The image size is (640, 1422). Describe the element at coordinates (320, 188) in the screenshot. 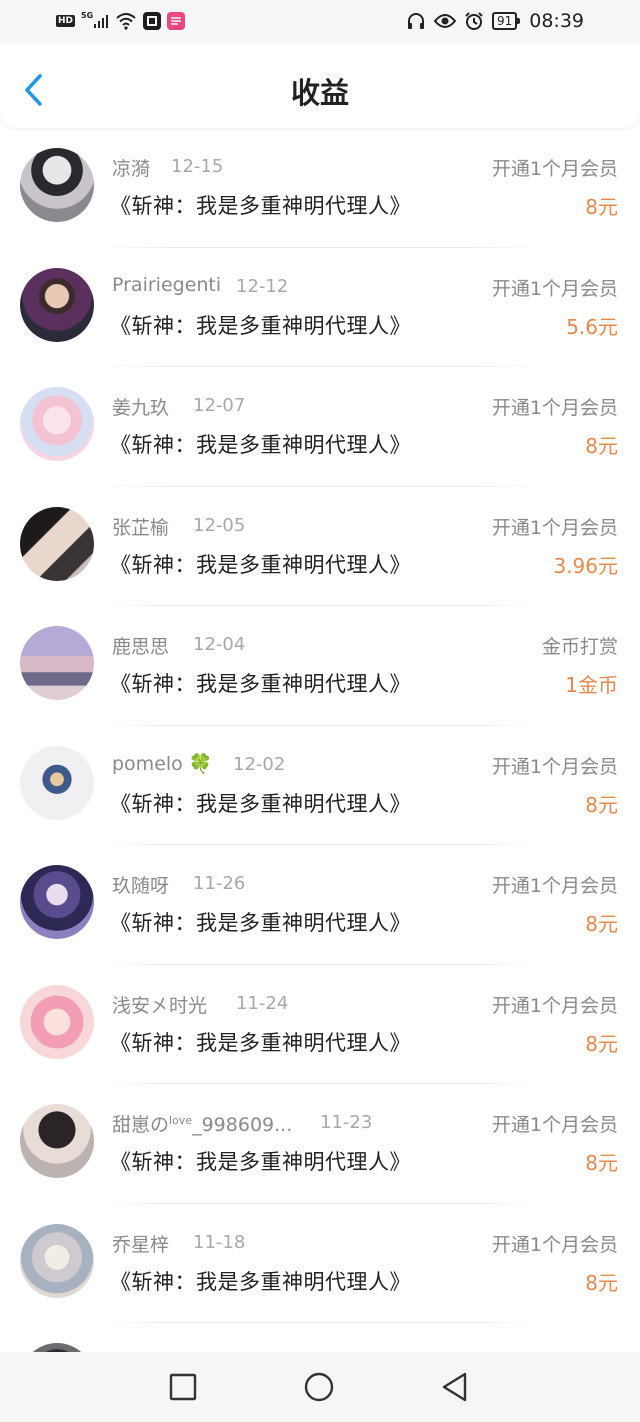

I see `list-item: 凉漪 12-15 《斩神：我是多重神明代理人》 开通1个月会员 8元` at that location.